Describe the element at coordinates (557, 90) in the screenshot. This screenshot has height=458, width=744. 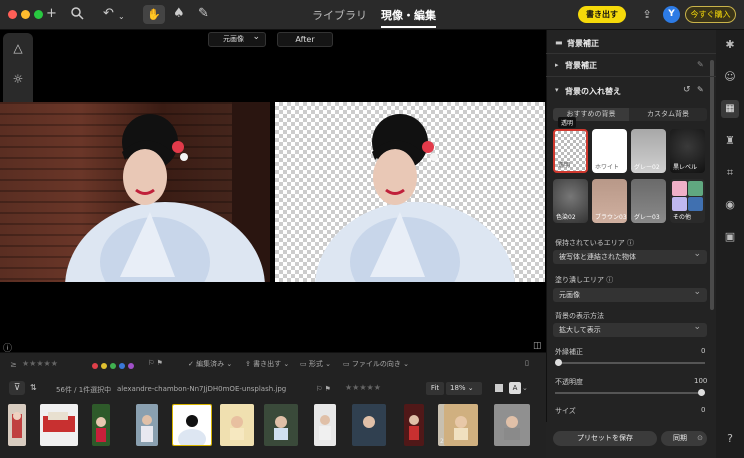
I see `chevron-down-icon: ▾` at that location.